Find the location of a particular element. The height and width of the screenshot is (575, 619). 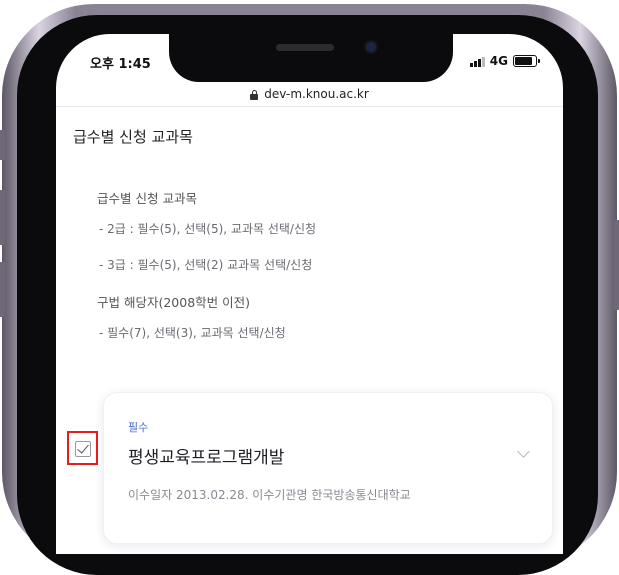

notch is located at coordinates (311, 58).